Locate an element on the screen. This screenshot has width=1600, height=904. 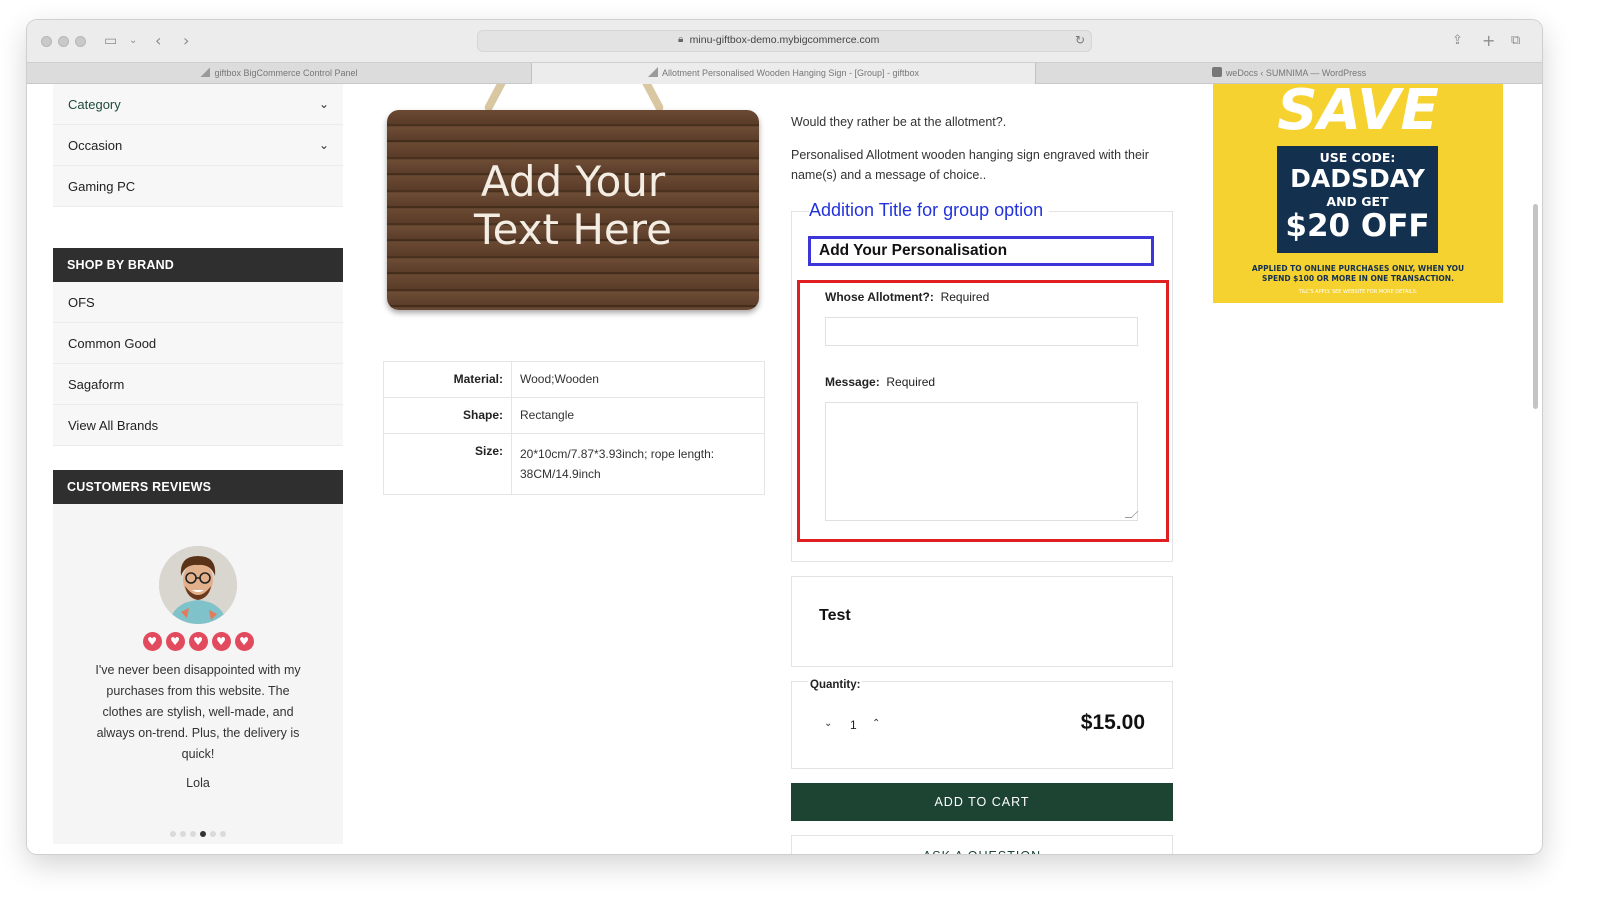
new-tab-icon: + is located at coordinates (1488, 41).